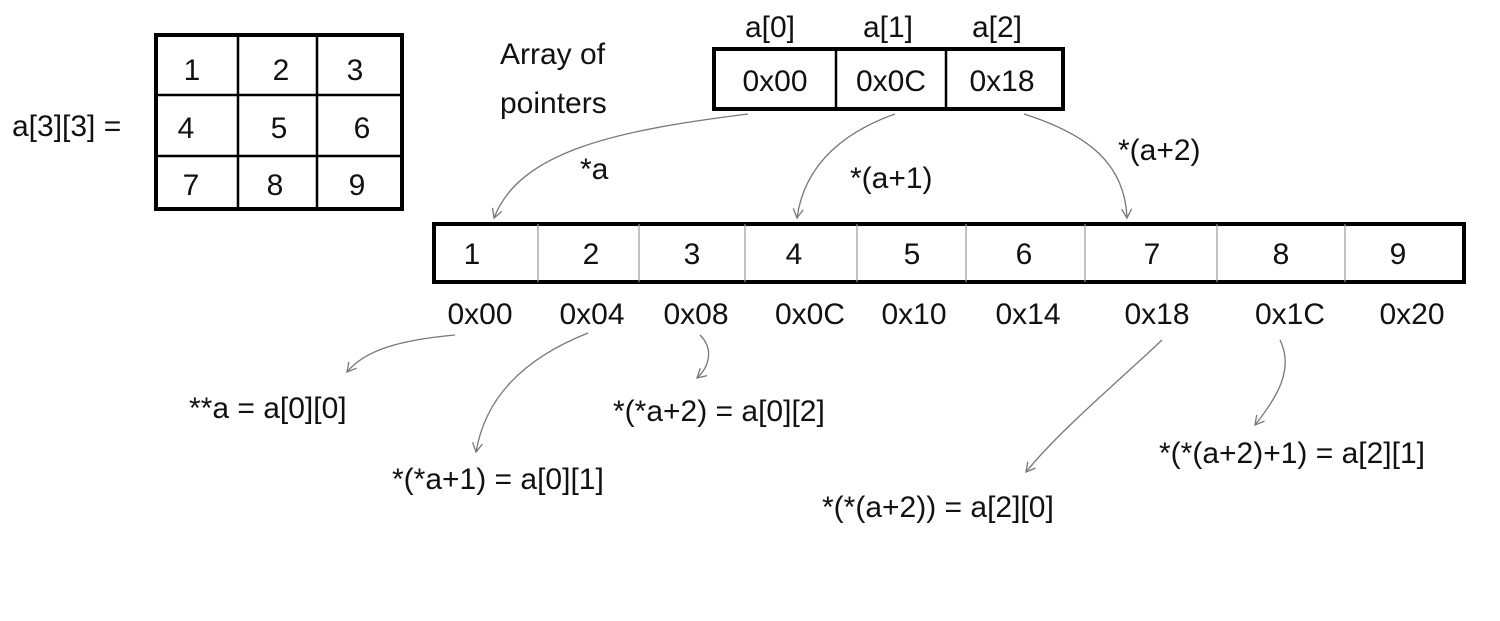 This screenshot has height=621, width=1500. What do you see at coordinates (1398, 254) in the screenshot?
I see `memory-cell: 9` at bounding box center [1398, 254].